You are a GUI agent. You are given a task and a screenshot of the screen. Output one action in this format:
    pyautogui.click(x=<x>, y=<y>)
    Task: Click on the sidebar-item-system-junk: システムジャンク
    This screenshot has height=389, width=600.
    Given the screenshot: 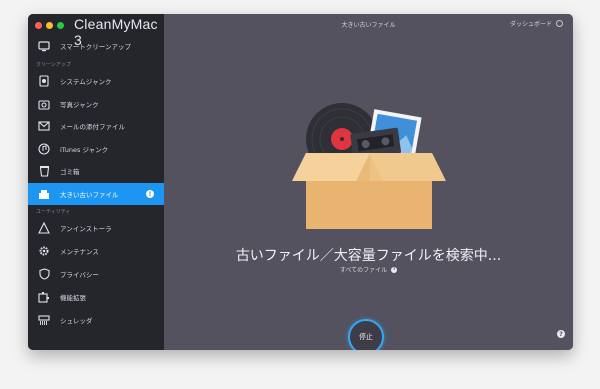 What is the action you would take?
    pyautogui.click(x=96, y=81)
    